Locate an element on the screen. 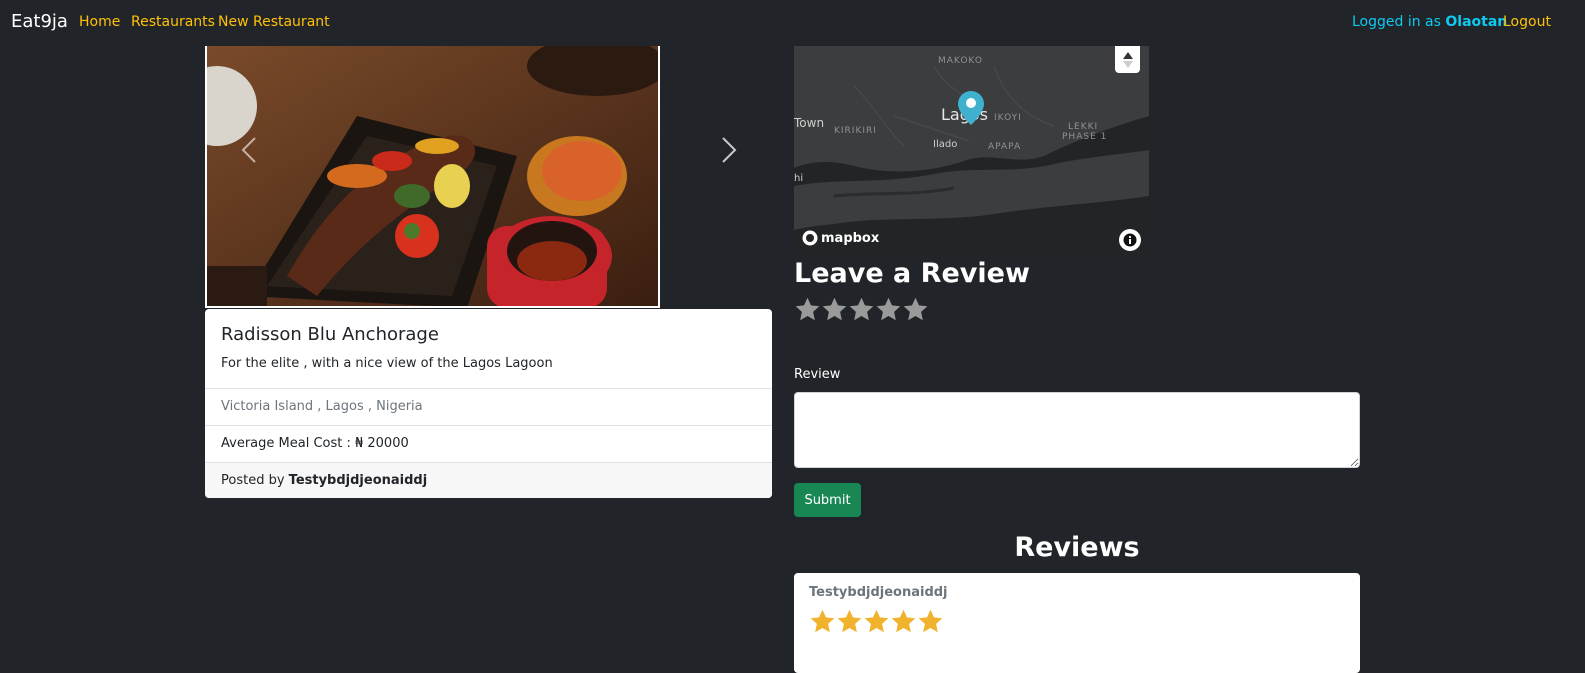 The height and width of the screenshot is (673, 1585). compass-icon is located at coordinates (1127, 59).